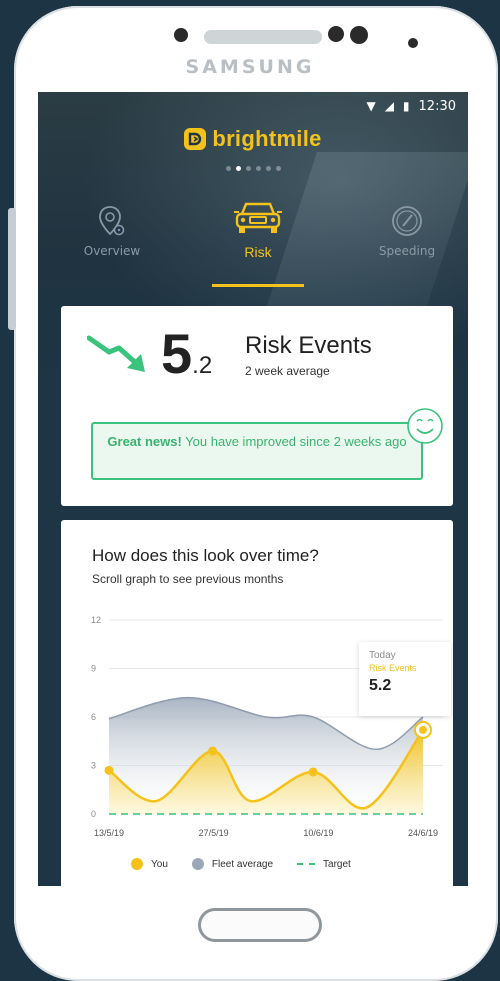 Image resolution: width=500 pixels, height=981 pixels. What do you see at coordinates (425, 426) in the screenshot?
I see `smiley-icon` at bounding box center [425, 426].